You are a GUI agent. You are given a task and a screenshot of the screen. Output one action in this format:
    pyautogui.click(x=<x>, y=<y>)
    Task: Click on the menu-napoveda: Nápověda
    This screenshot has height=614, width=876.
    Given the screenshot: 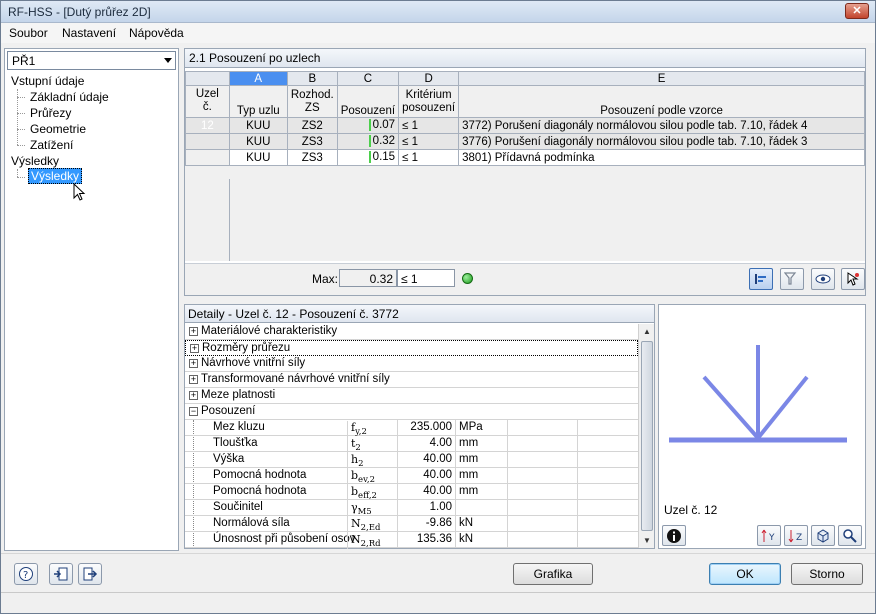 What is the action you would take?
    pyautogui.click(x=156, y=33)
    